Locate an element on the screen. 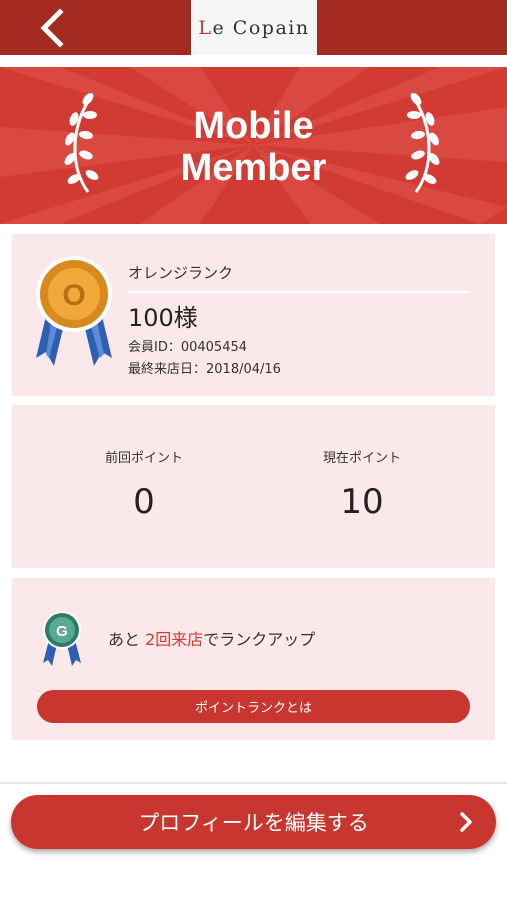  chevron-left-icon is located at coordinates (52, 28).